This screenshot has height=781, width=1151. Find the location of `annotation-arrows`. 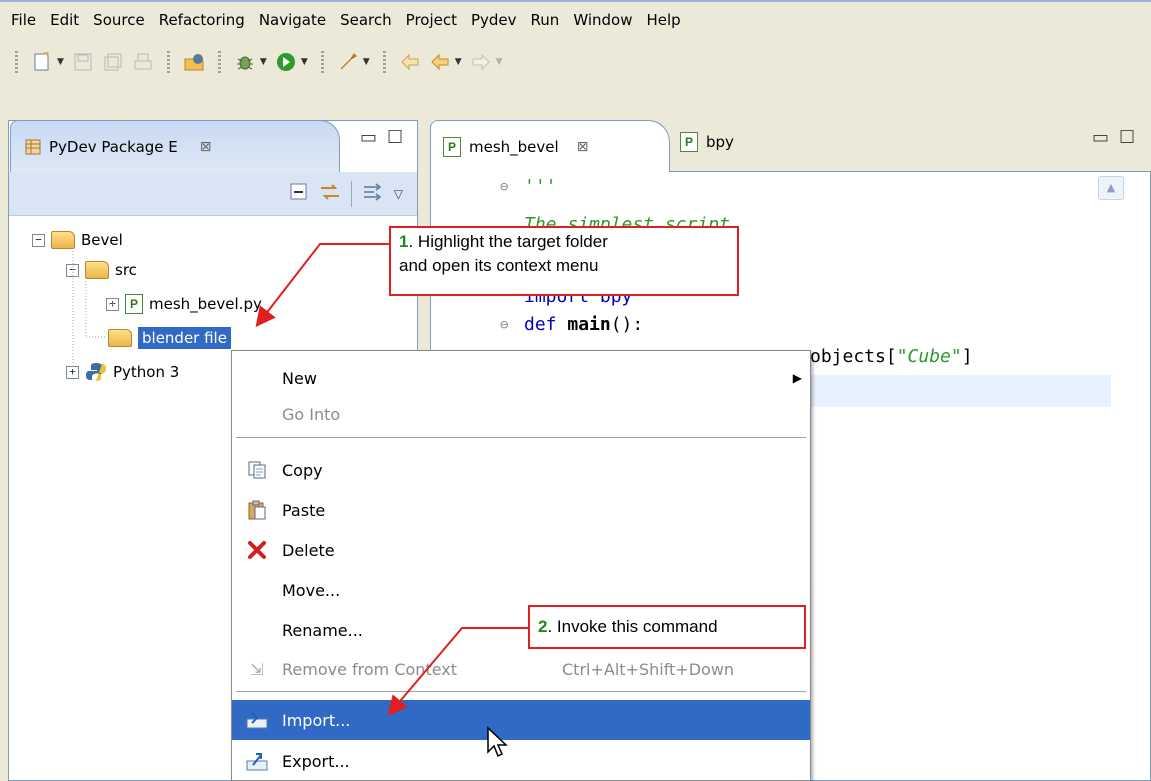

annotation-arrows is located at coordinates (391, 480).